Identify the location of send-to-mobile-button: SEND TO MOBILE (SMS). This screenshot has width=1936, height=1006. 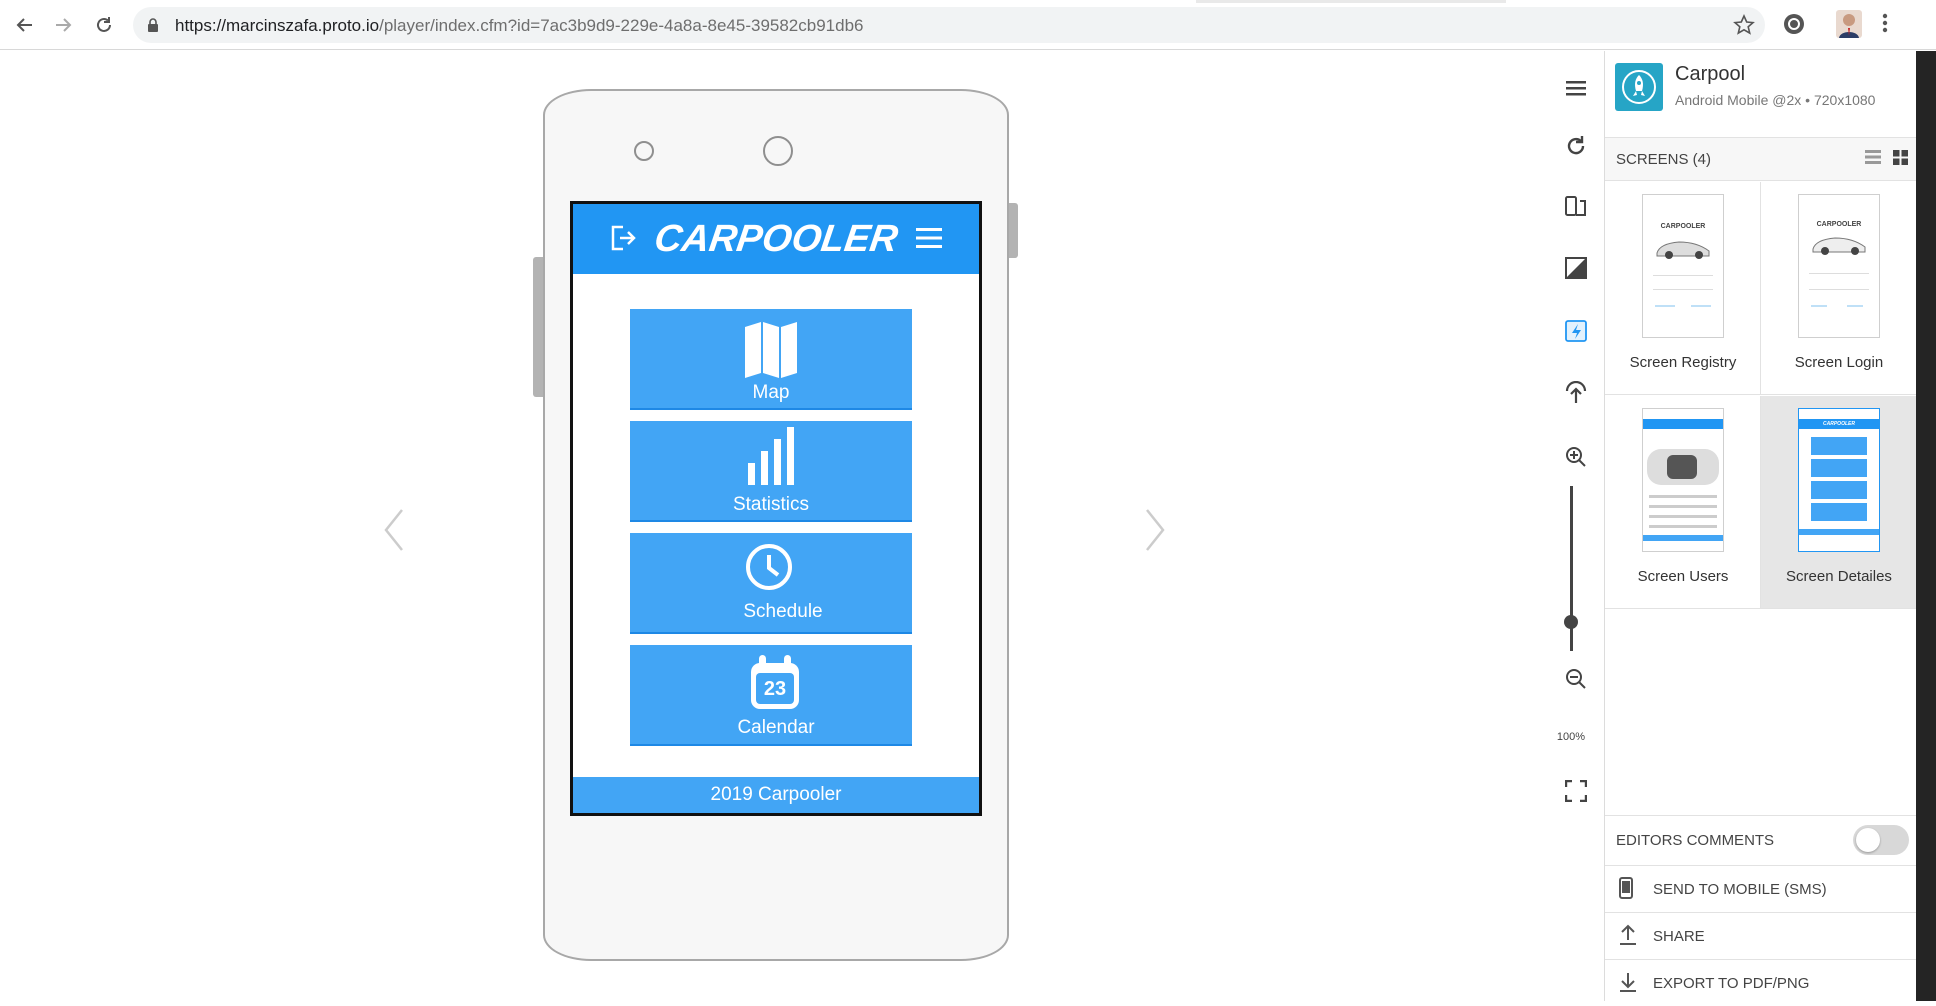
(1760, 888).